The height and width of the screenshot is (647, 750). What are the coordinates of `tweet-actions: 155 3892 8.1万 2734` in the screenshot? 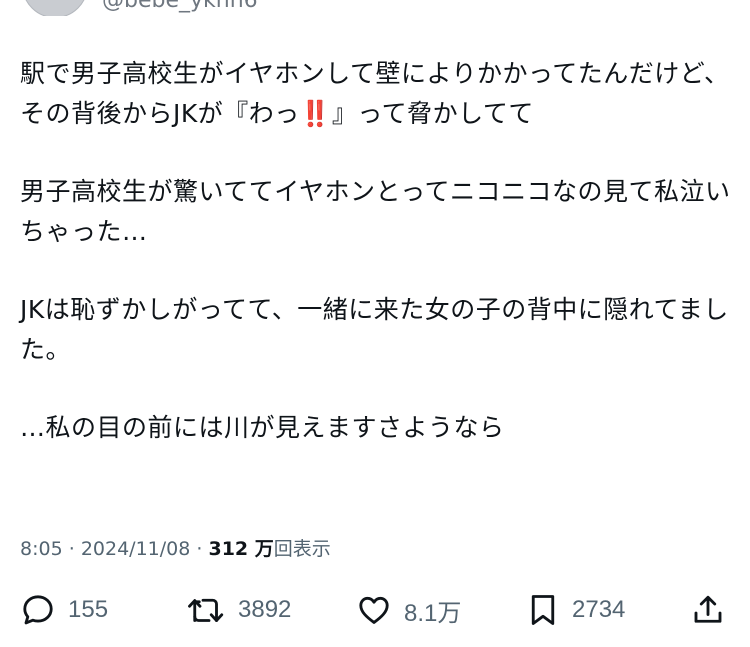 It's located at (375, 610).